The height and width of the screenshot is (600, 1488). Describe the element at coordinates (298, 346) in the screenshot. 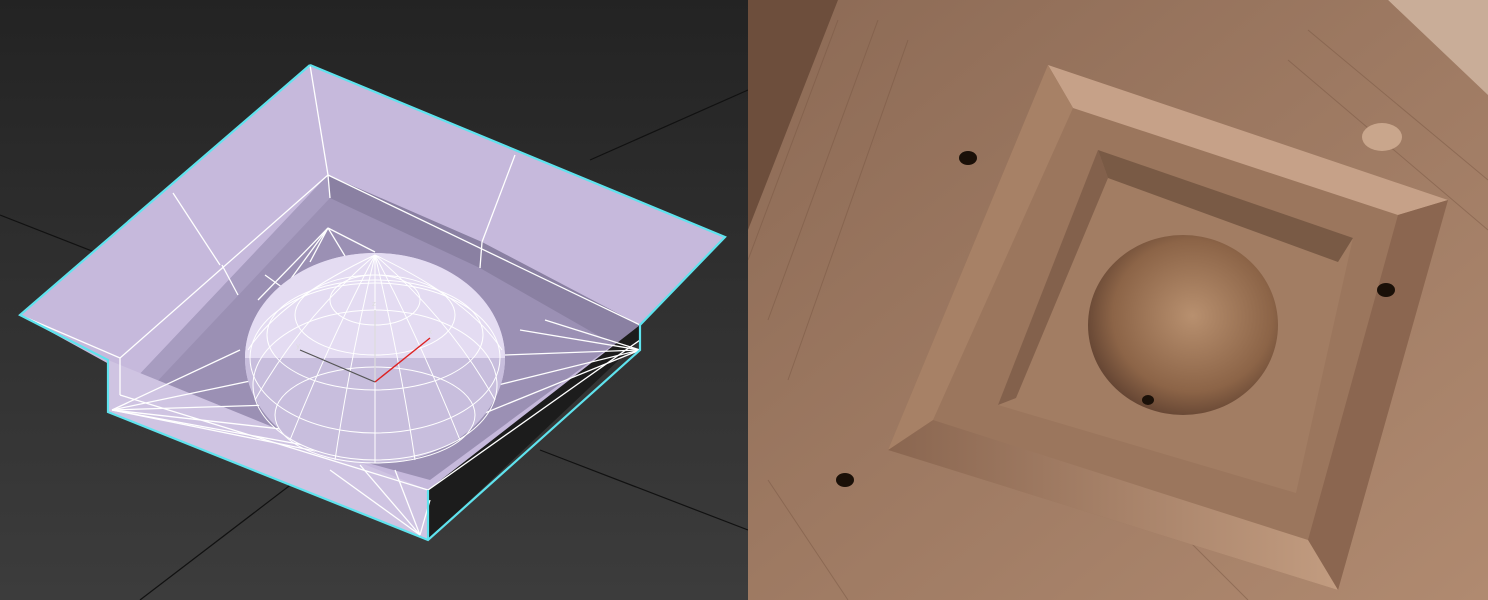

I see `y-axis-label: y` at that location.